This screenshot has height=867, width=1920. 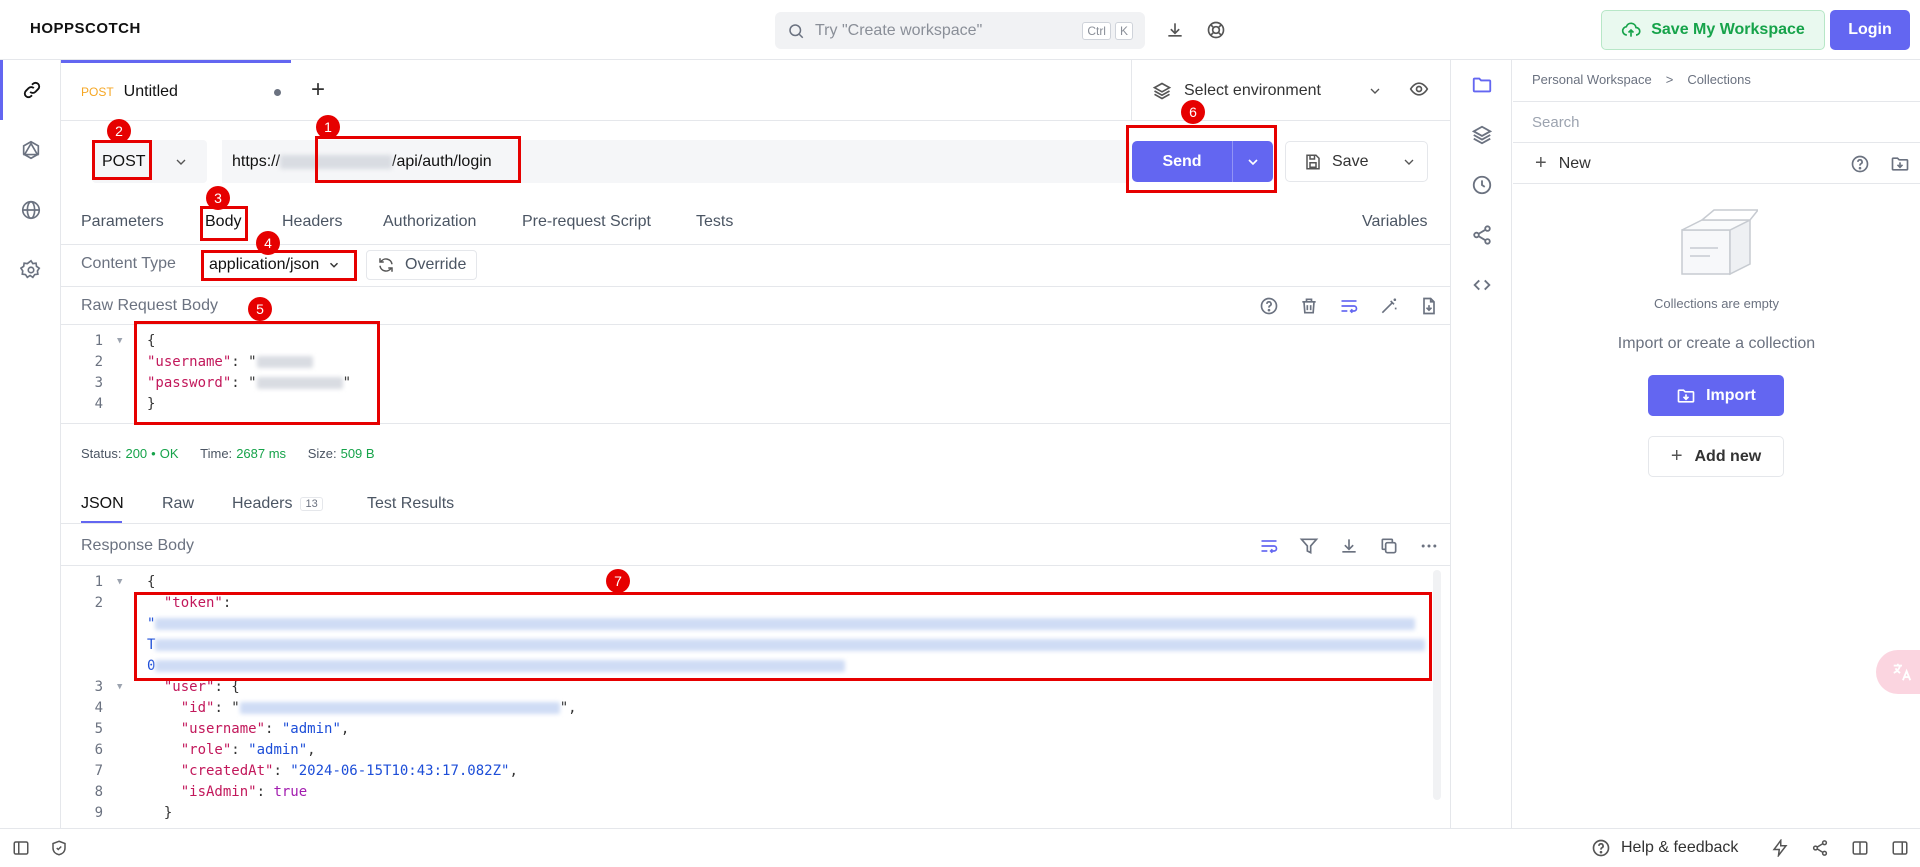 What do you see at coordinates (59, 848) in the screenshot?
I see `shield-check-icon` at bounding box center [59, 848].